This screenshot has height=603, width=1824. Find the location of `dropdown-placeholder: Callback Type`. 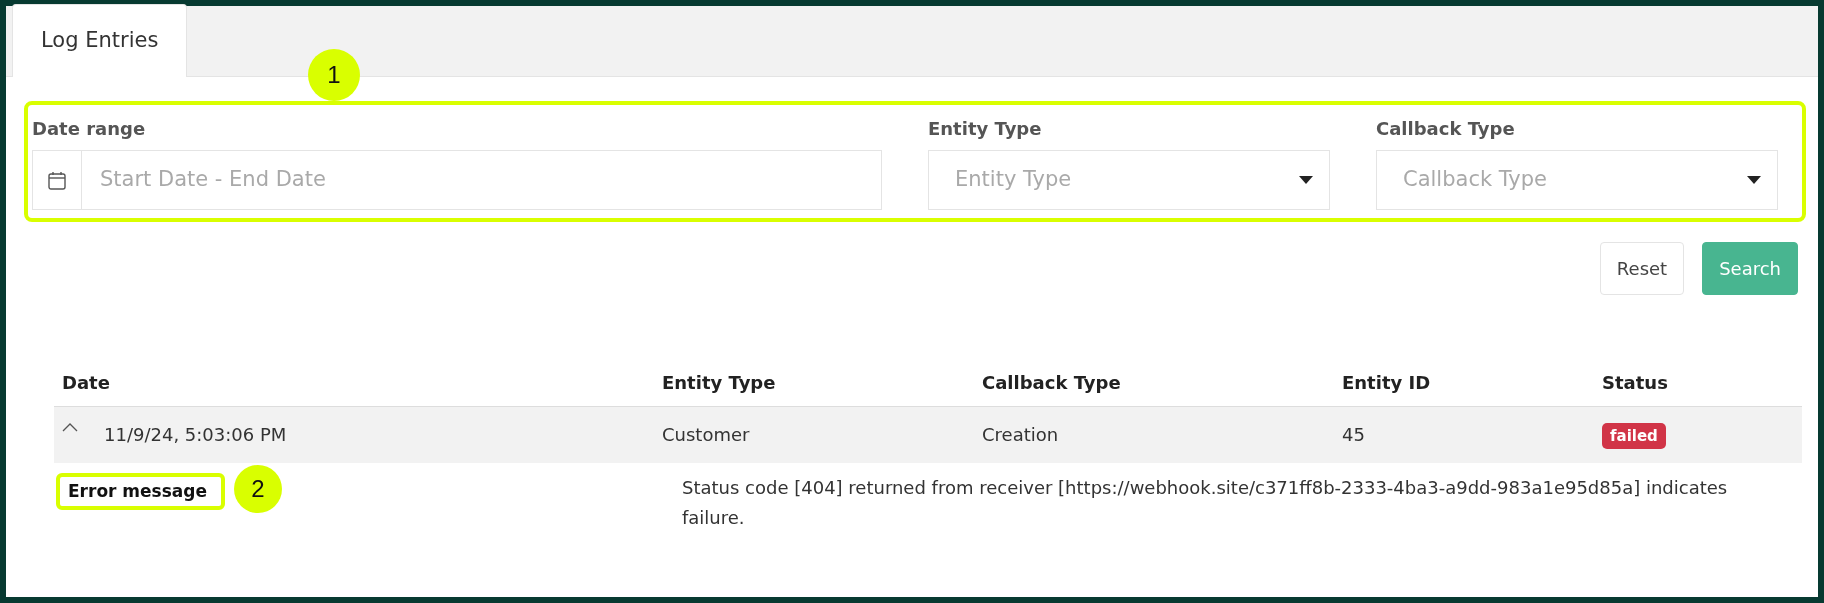

dropdown-placeholder: Callback Type is located at coordinates (1475, 180).